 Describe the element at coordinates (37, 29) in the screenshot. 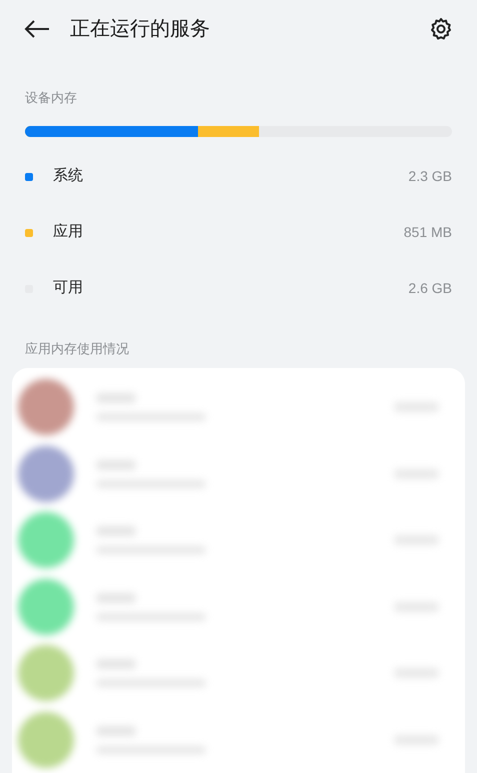

I see `back-arrow-icon` at that location.